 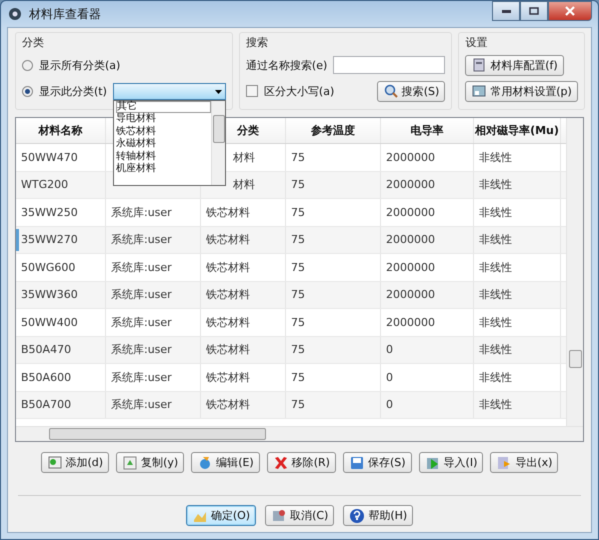 What do you see at coordinates (524, 462) in the screenshot?
I see `export-button: 导出(x)` at bounding box center [524, 462].